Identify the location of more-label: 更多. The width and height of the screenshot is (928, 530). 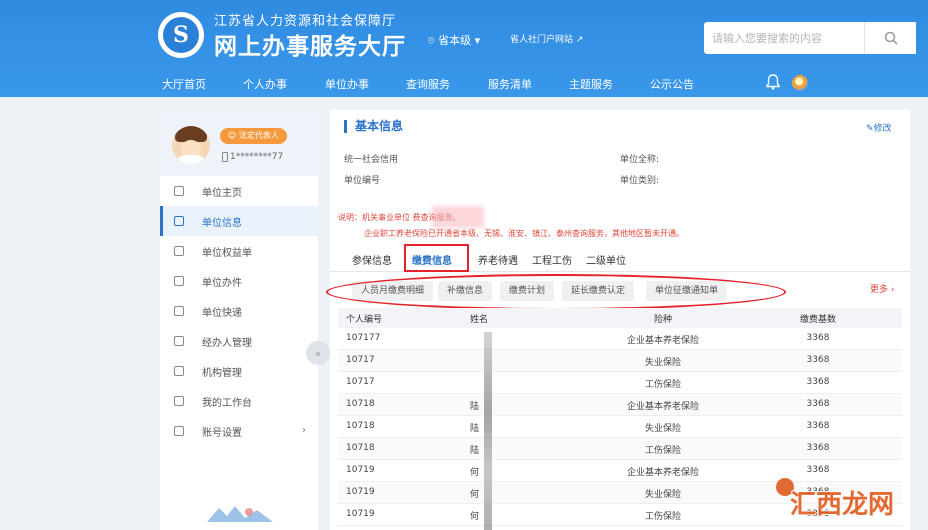
(879, 290).